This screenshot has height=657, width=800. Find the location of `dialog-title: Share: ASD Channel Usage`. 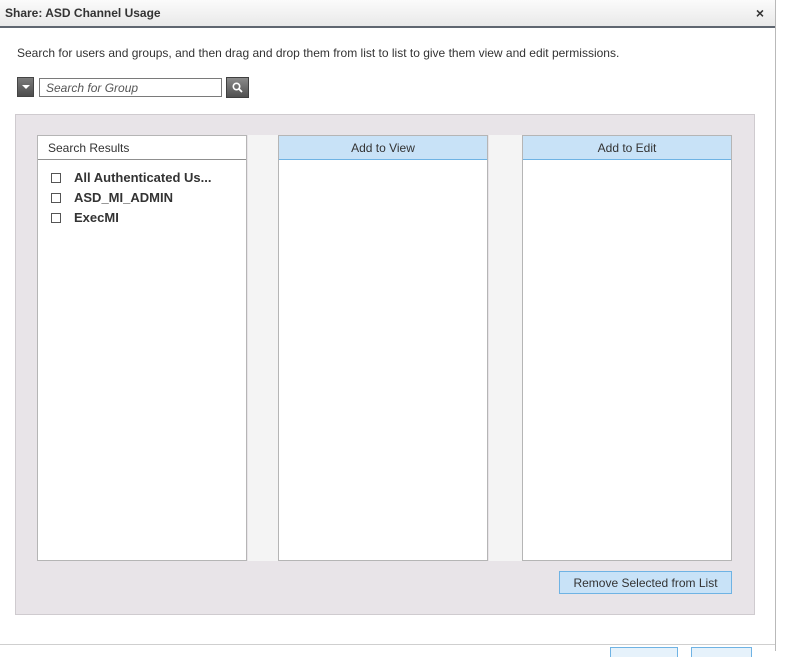

dialog-title: Share: ASD Channel Usage is located at coordinates (83, 13).